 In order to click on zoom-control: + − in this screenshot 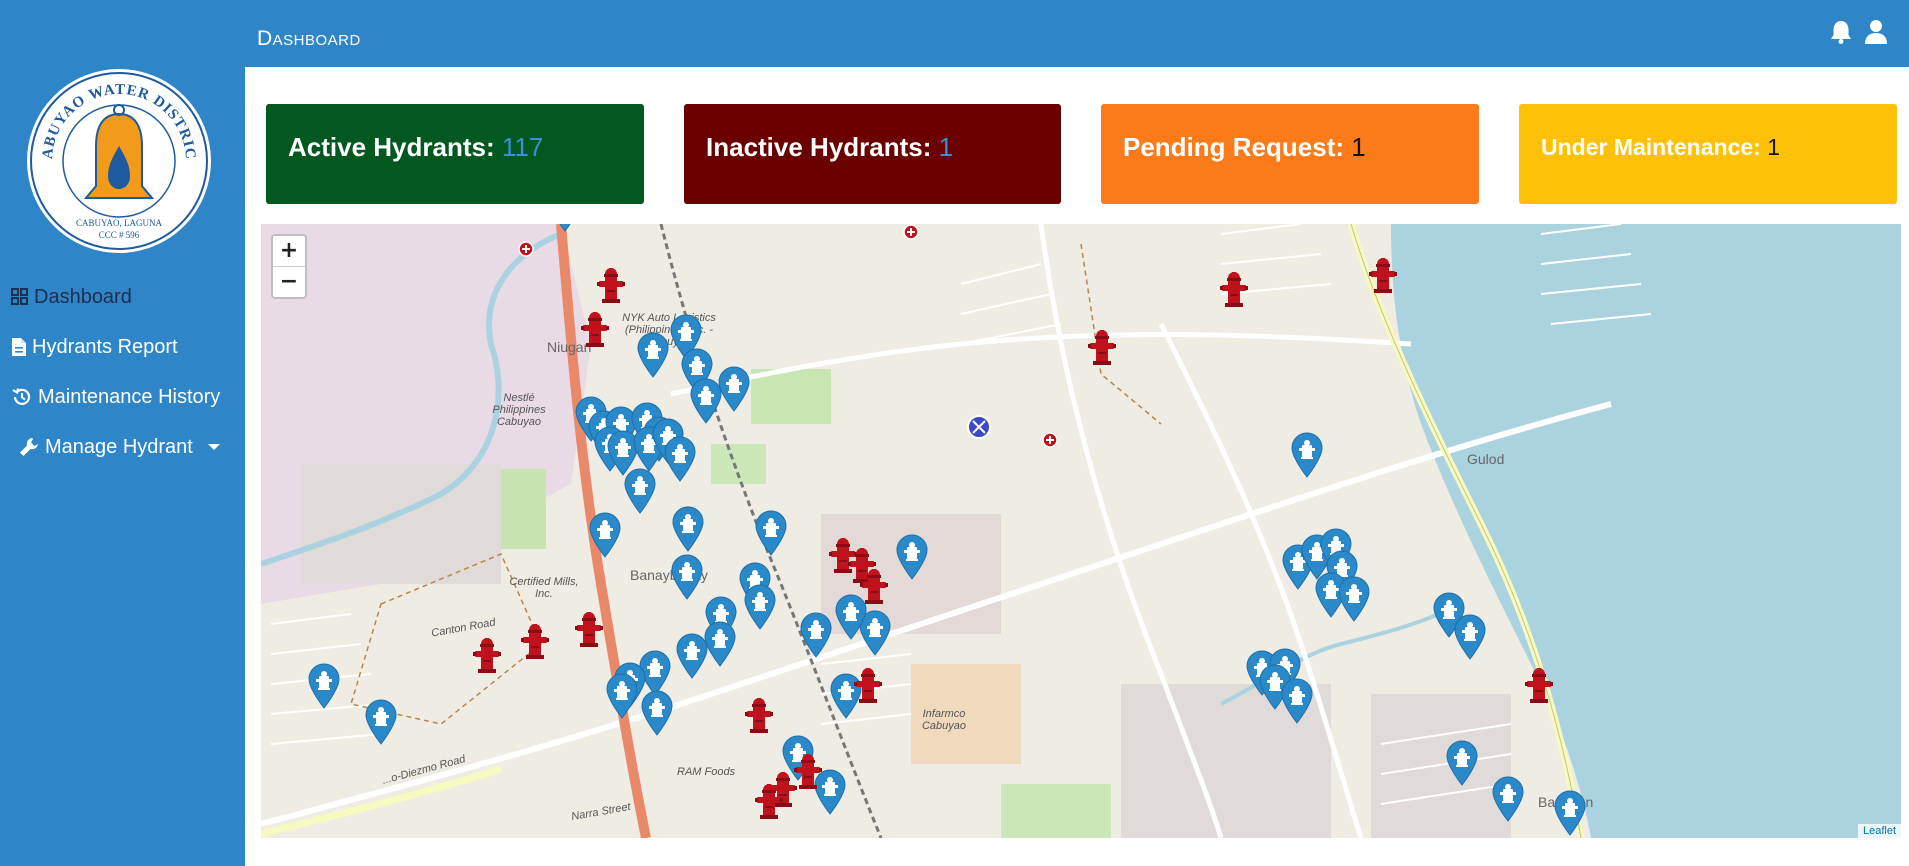, I will do `click(289, 266)`.